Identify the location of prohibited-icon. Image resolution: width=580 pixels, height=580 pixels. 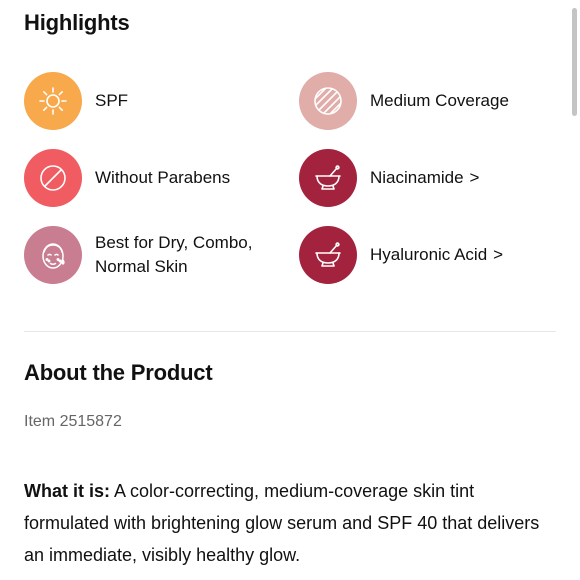
(53, 178).